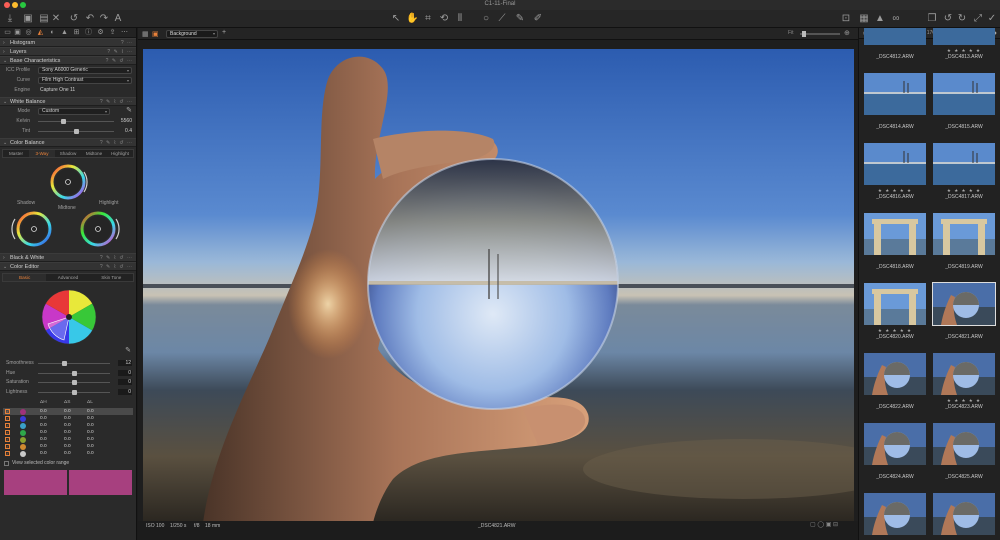 Image resolution: width=1000 pixels, height=540 pixels. I want to click on thumbnail, so click(895, 515).